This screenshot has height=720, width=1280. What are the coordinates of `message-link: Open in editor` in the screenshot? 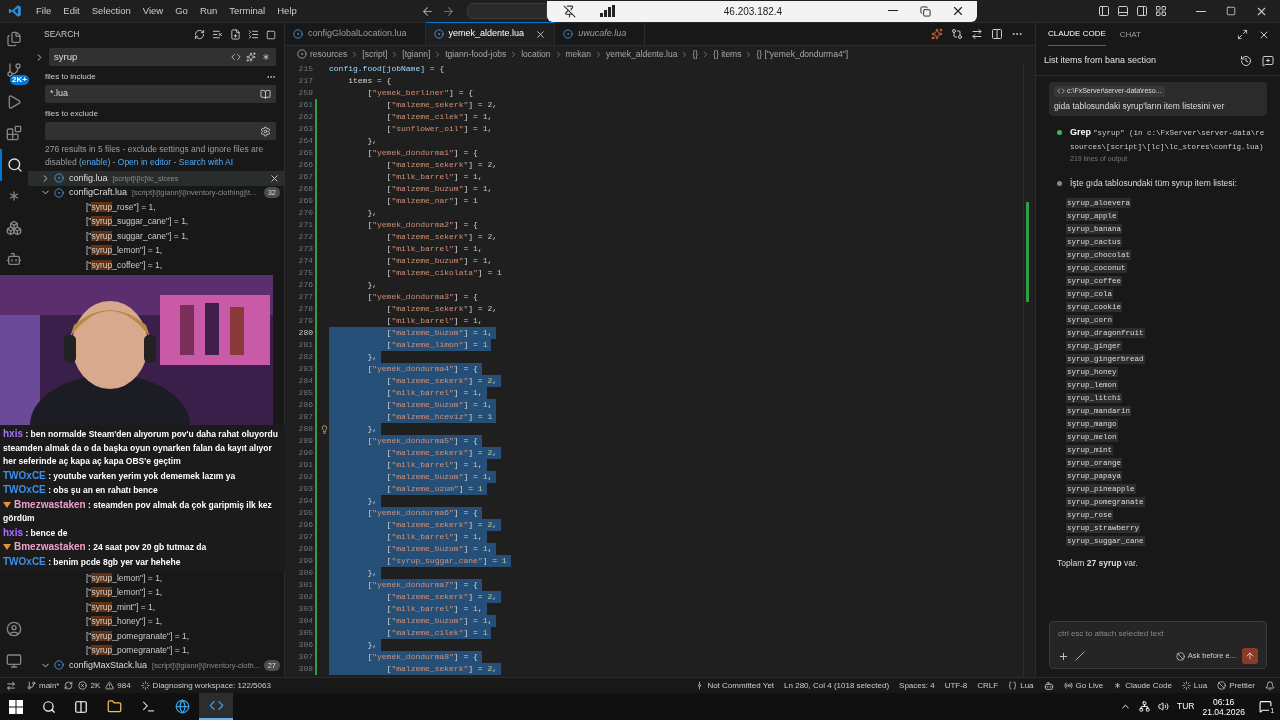 It's located at (144, 162).